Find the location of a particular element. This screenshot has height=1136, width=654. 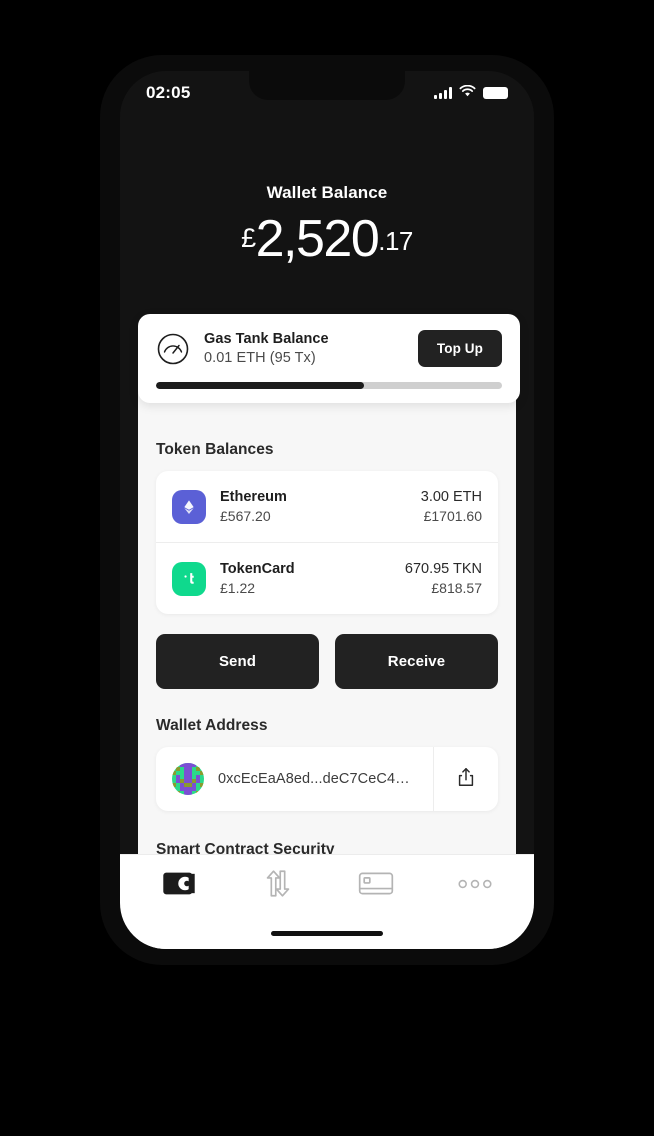

token-fiat-value: £1701.60 is located at coordinates (452, 516).